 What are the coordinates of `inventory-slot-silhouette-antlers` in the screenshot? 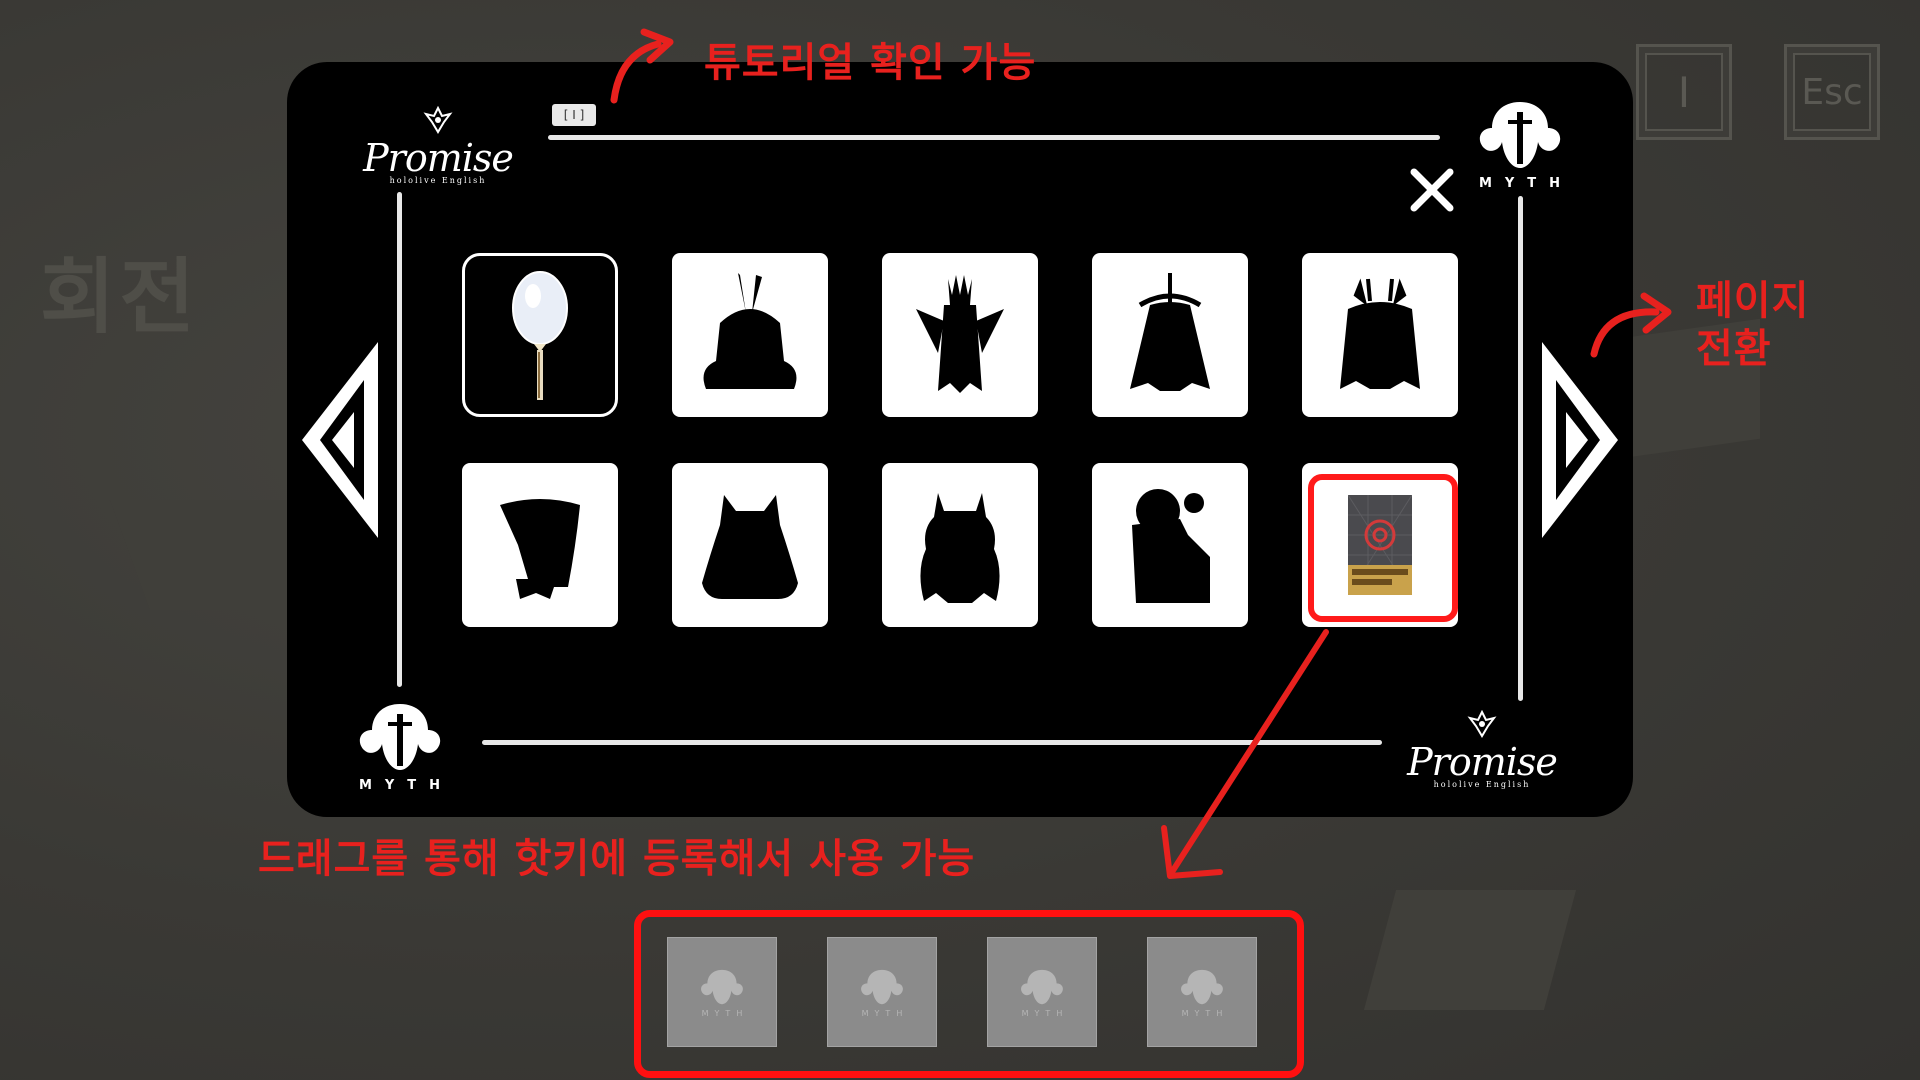 It's located at (1380, 335).